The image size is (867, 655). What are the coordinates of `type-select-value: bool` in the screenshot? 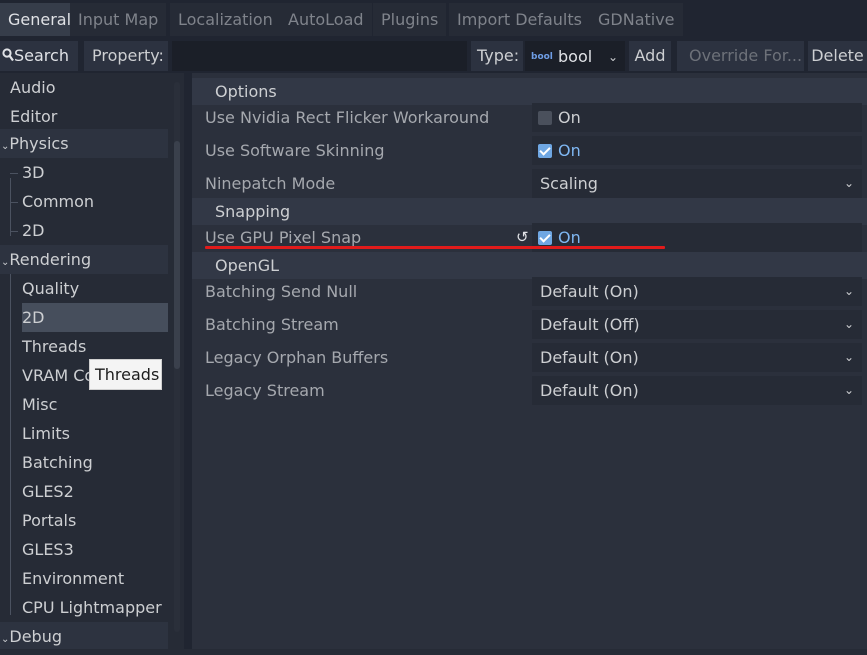 It's located at (575, 56).